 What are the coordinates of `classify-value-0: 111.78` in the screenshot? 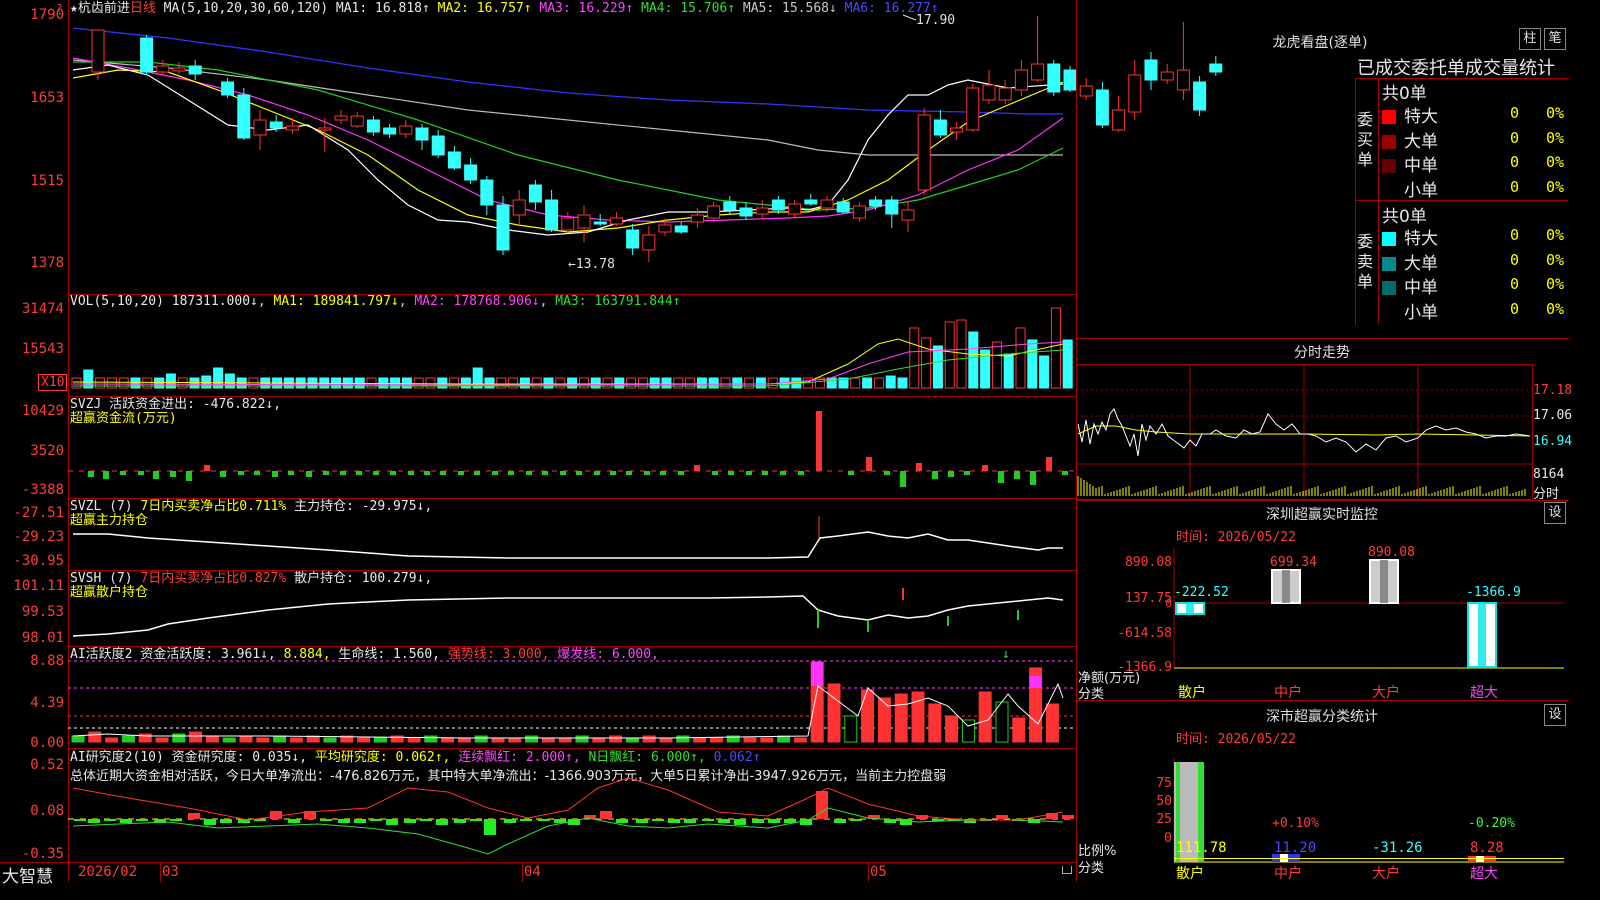 It's located at (1201, 848).